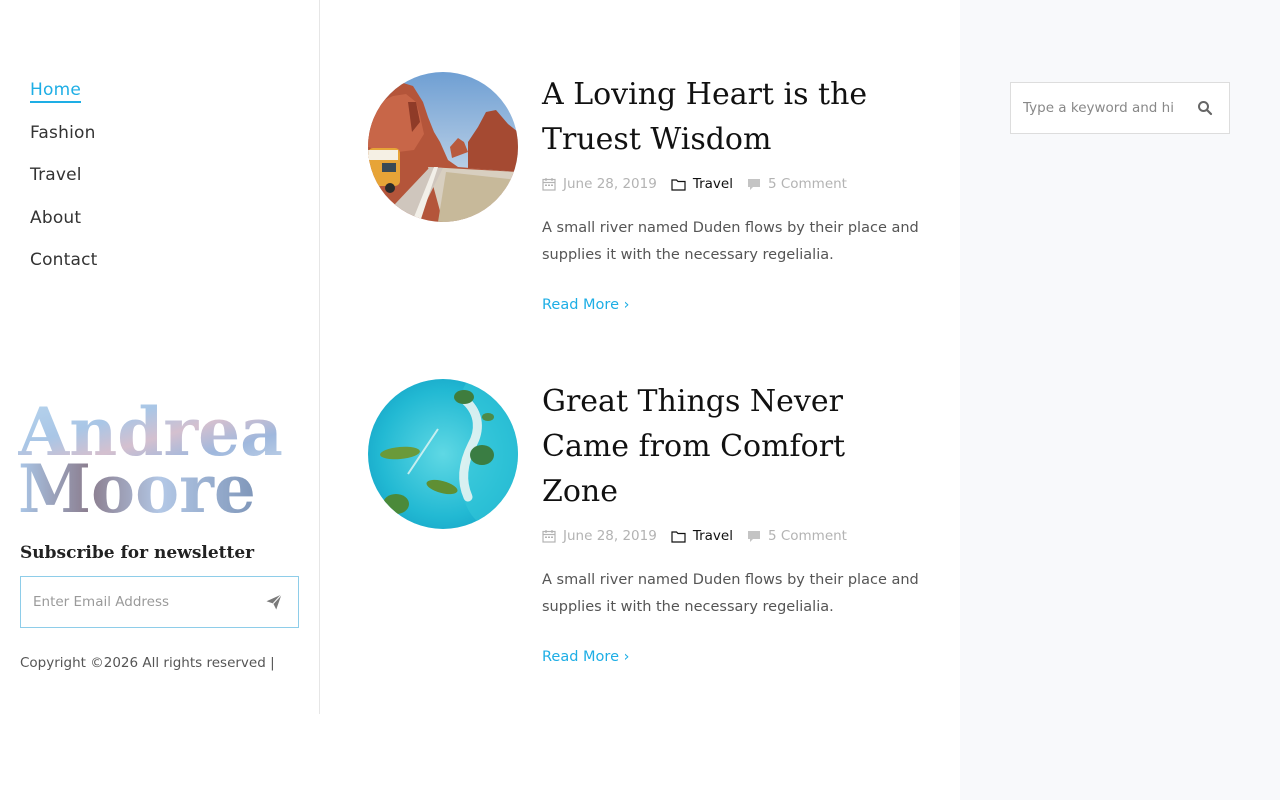  Describe the element at coordinates (137, 553) in the screenshot. I see `newsletter-title: Subscribe for newsletter` at that location.